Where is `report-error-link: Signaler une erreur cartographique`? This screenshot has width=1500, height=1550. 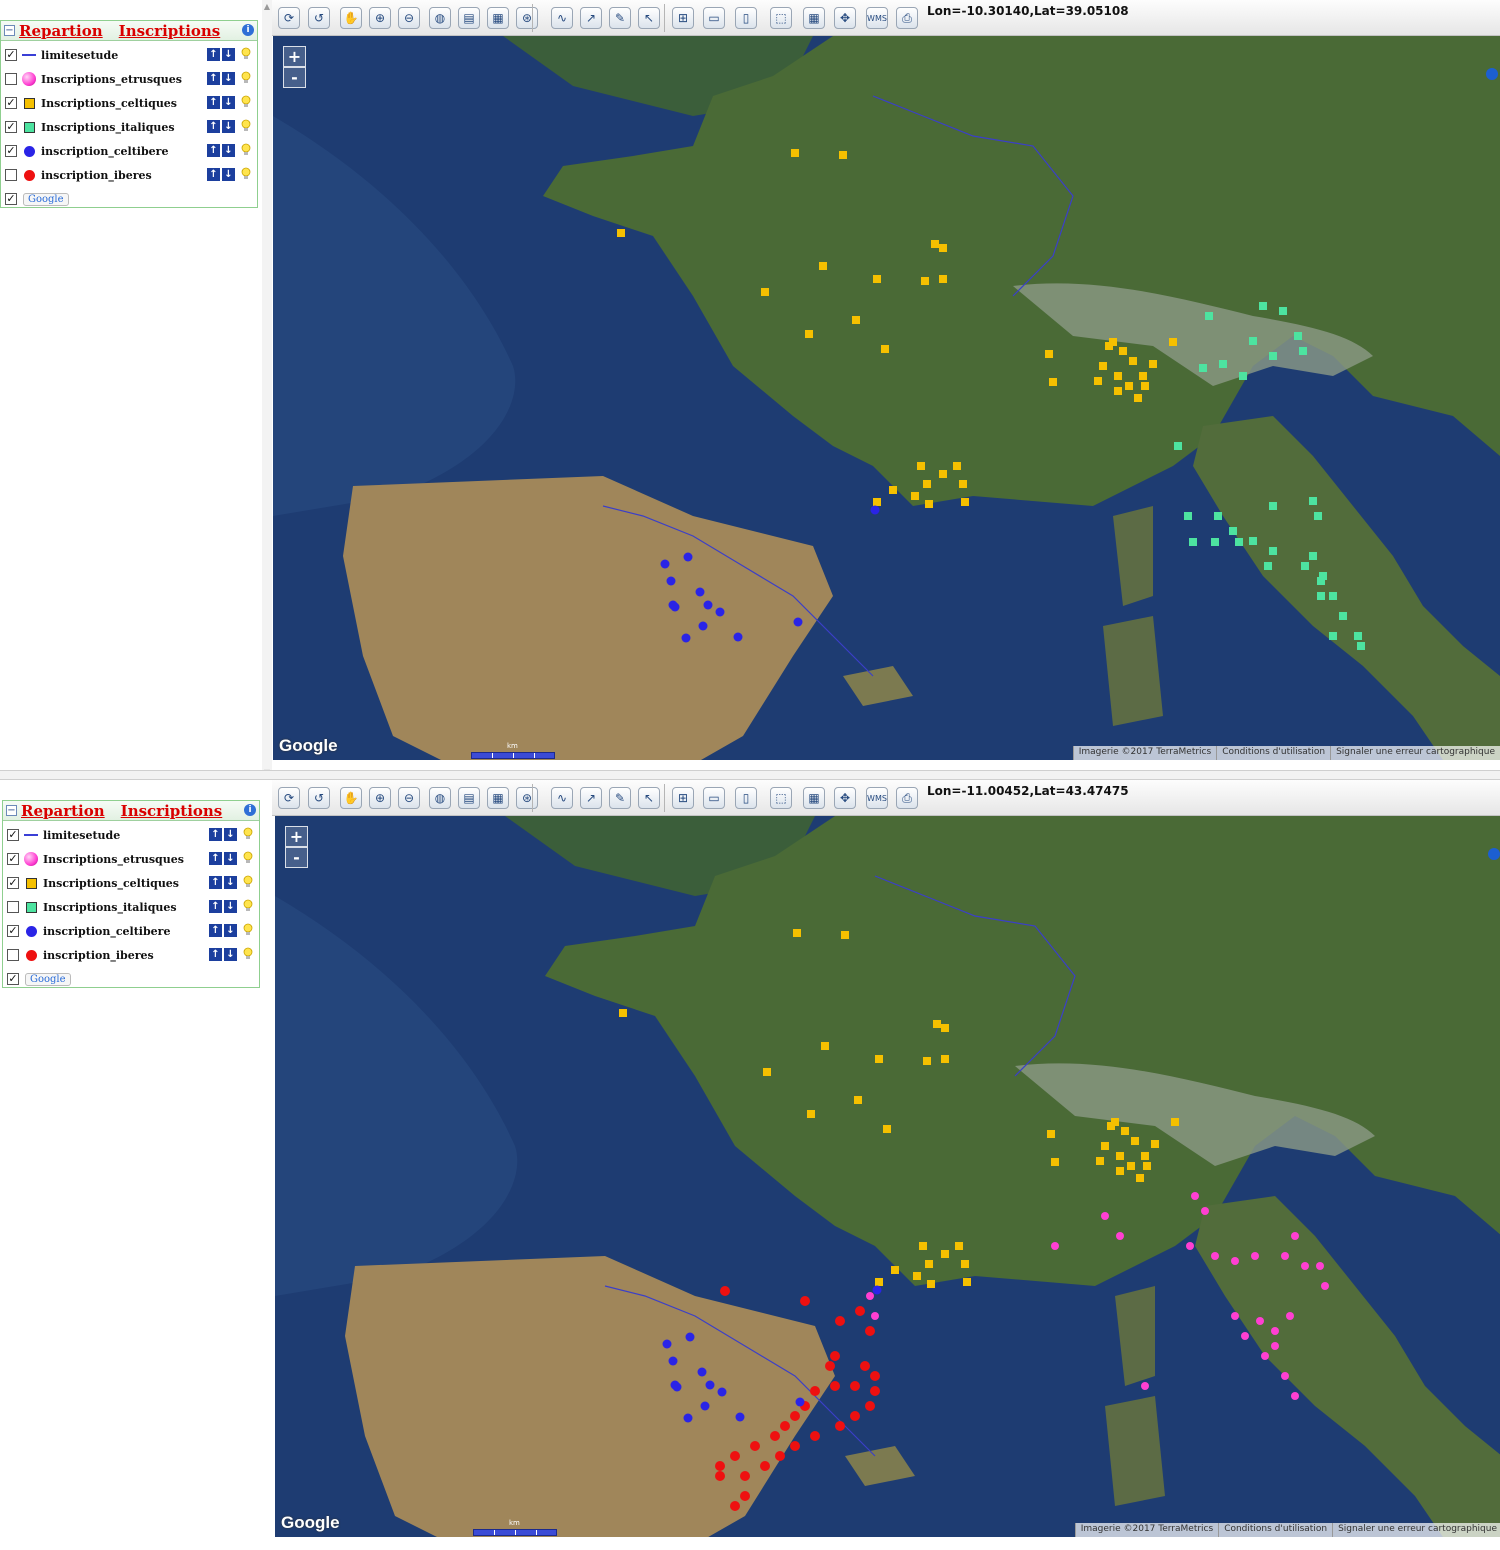
report-error-link: Signaler une erreur cartographique is located at coordinates (1416, 1530).